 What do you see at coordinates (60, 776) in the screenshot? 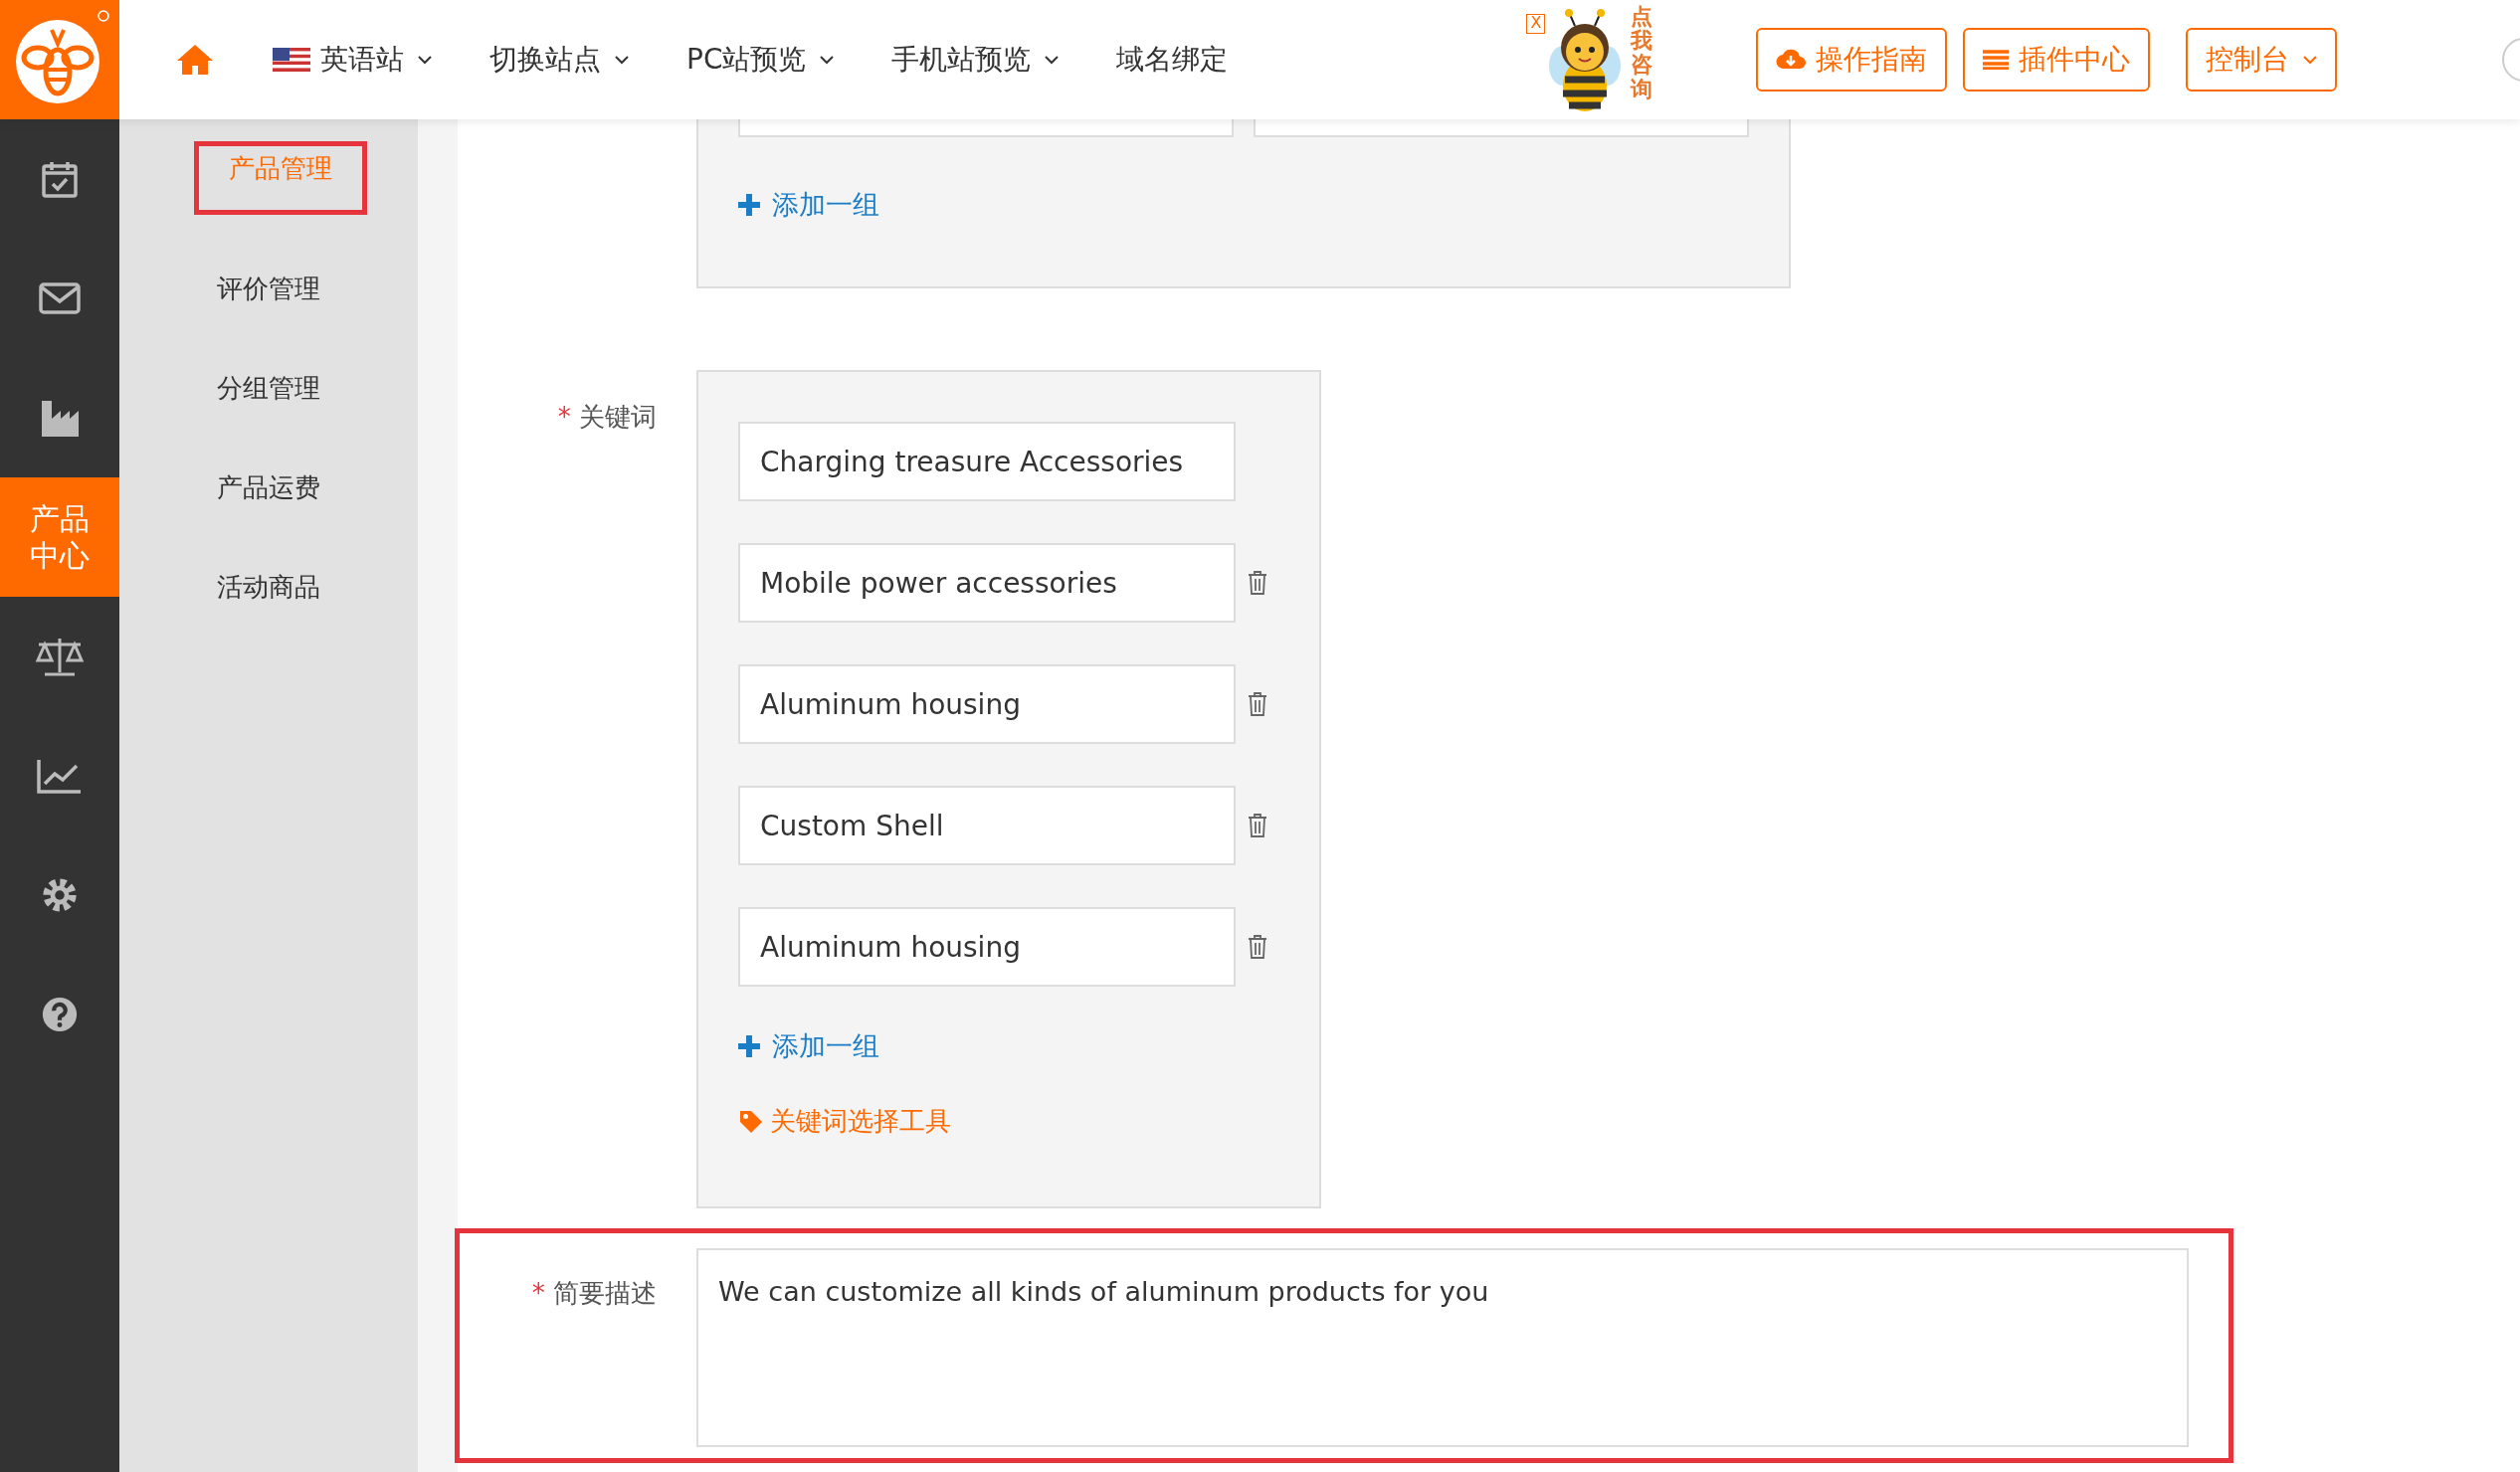
I see `line-chart-icon` at bounding box center [60, 776].